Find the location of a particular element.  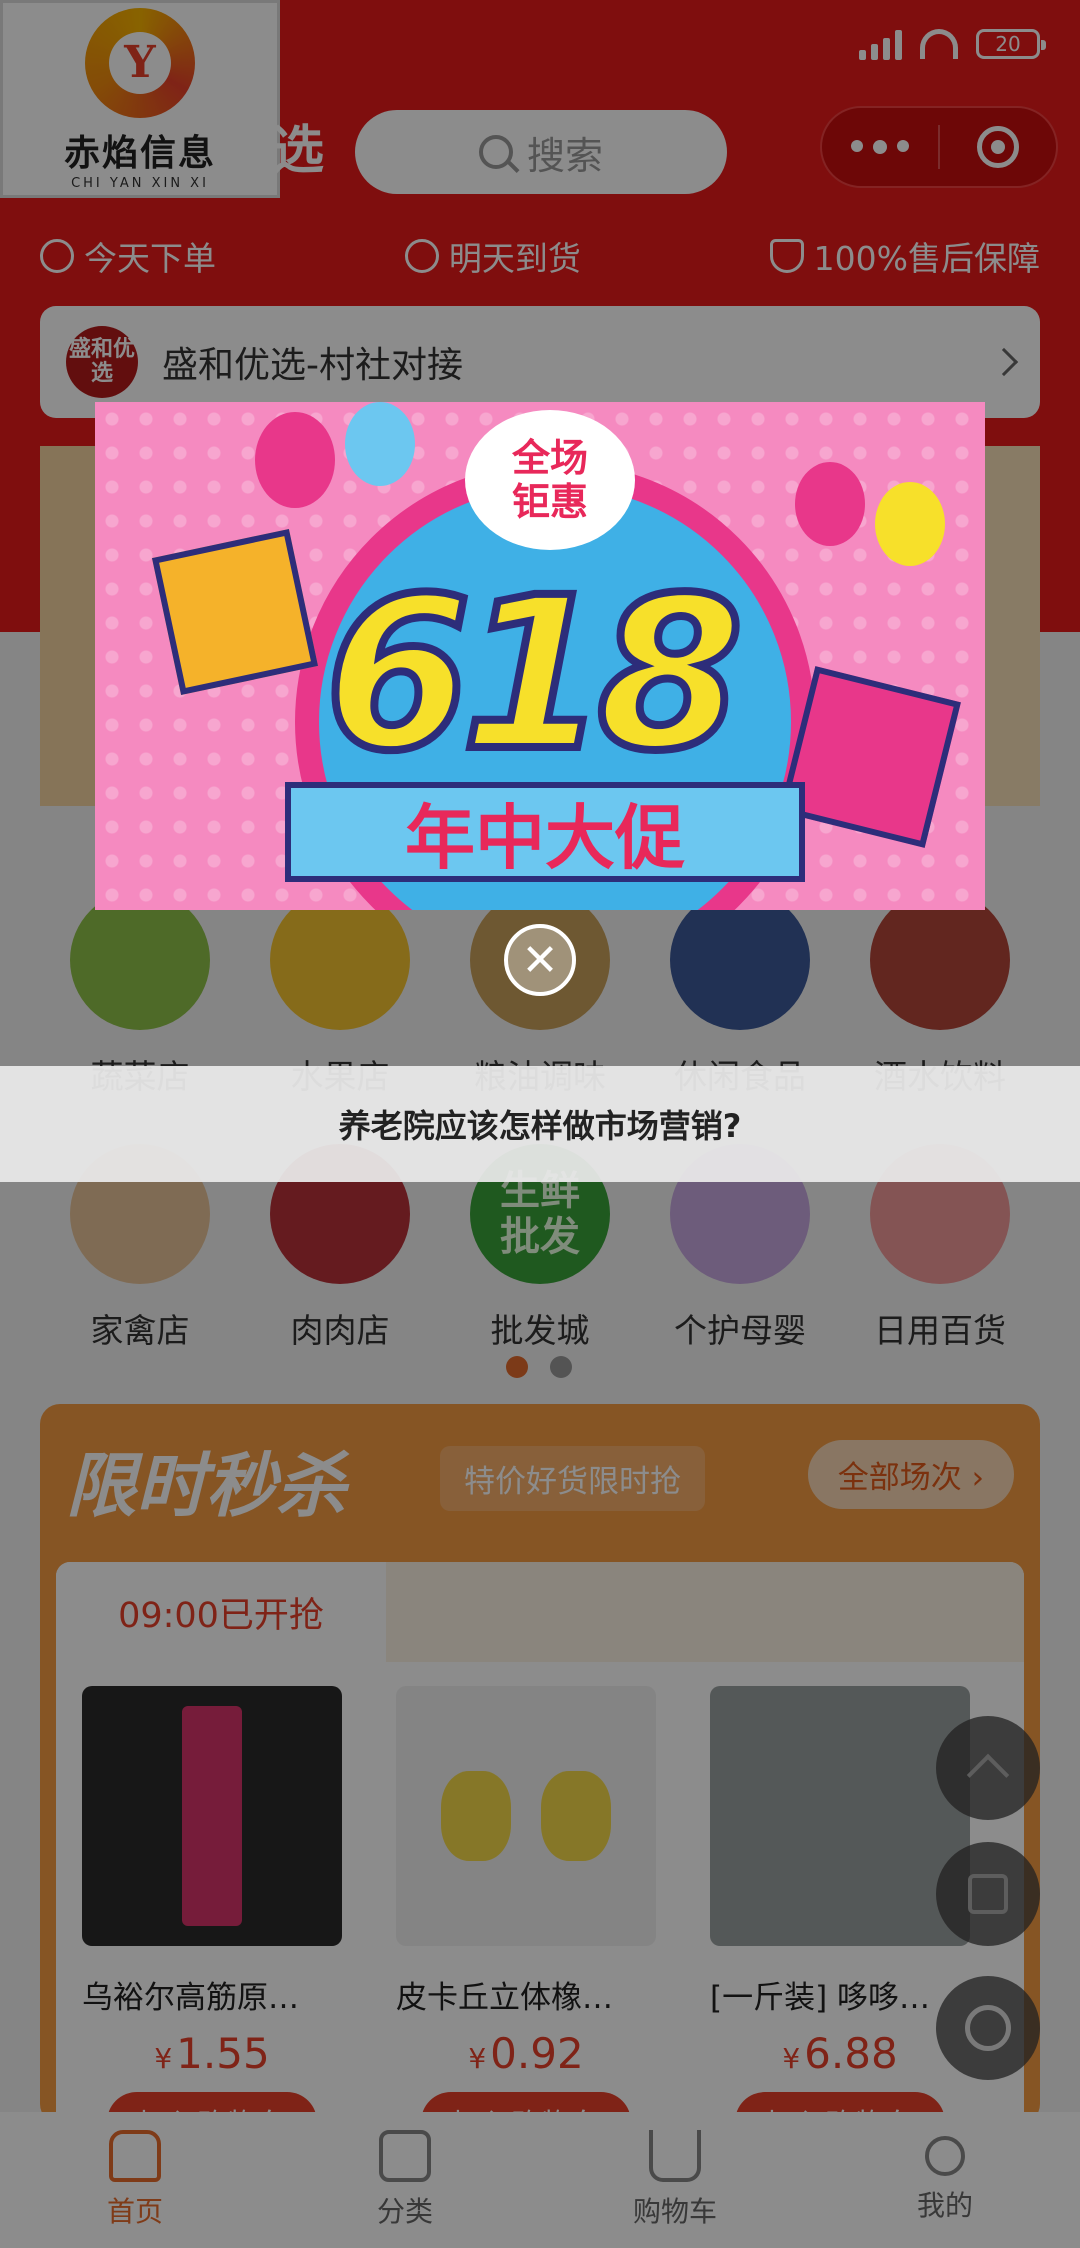

banner-cloud: 全场 钜惠 is located at coordinates (550, 480).